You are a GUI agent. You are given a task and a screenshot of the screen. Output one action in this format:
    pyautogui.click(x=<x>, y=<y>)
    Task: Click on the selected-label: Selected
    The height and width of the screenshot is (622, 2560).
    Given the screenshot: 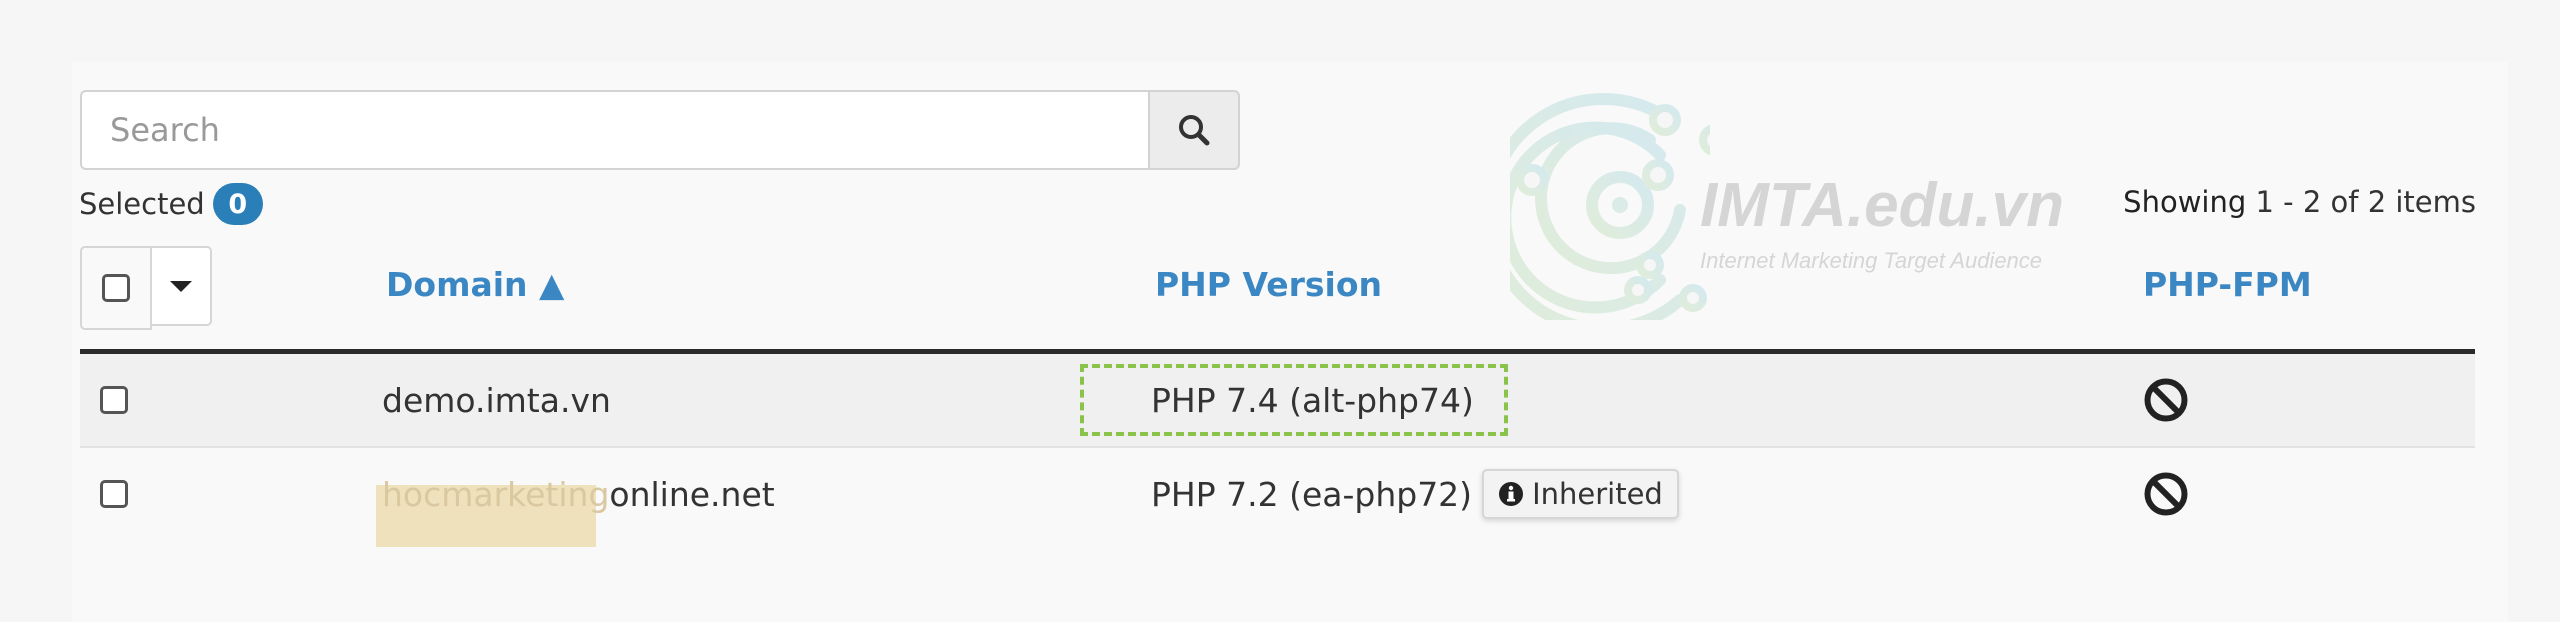 What is the action you would take?
    pyautogui.click(x=142, y=204)
    